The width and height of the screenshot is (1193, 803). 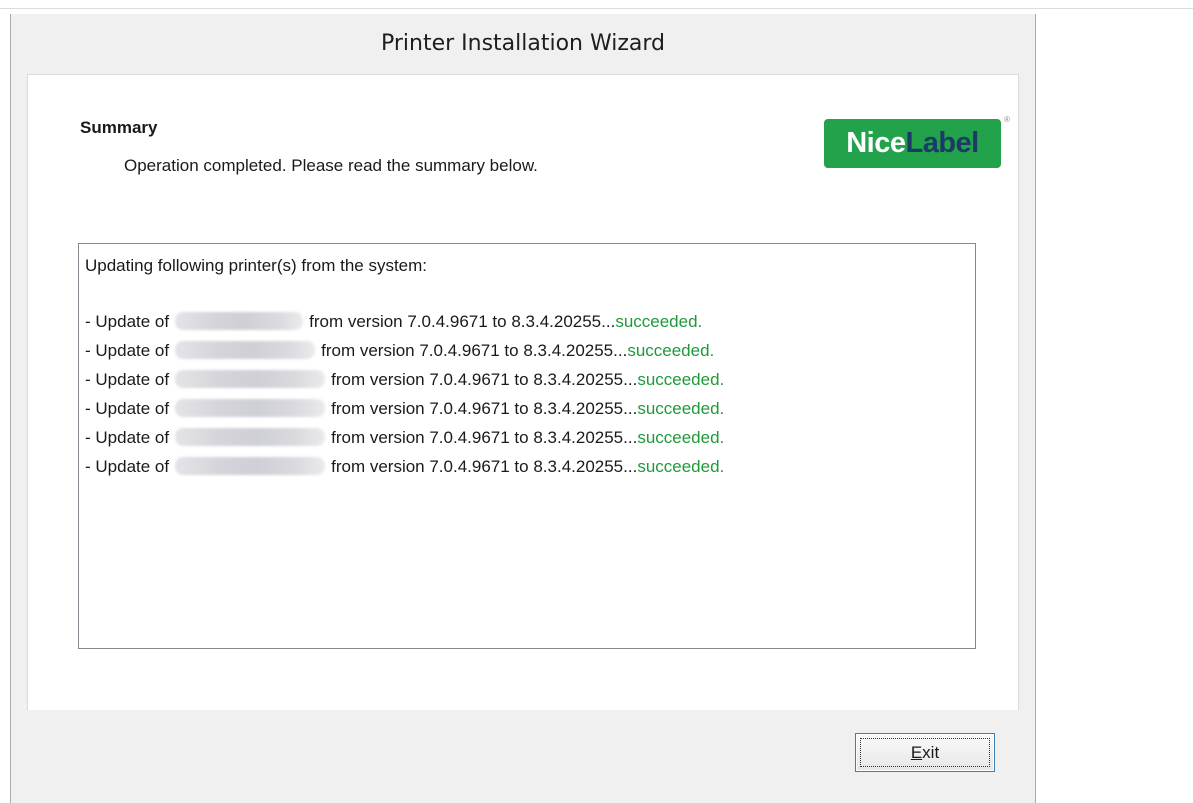 I want to click on exit-button-label: Exit, so click(x=925, y=752).